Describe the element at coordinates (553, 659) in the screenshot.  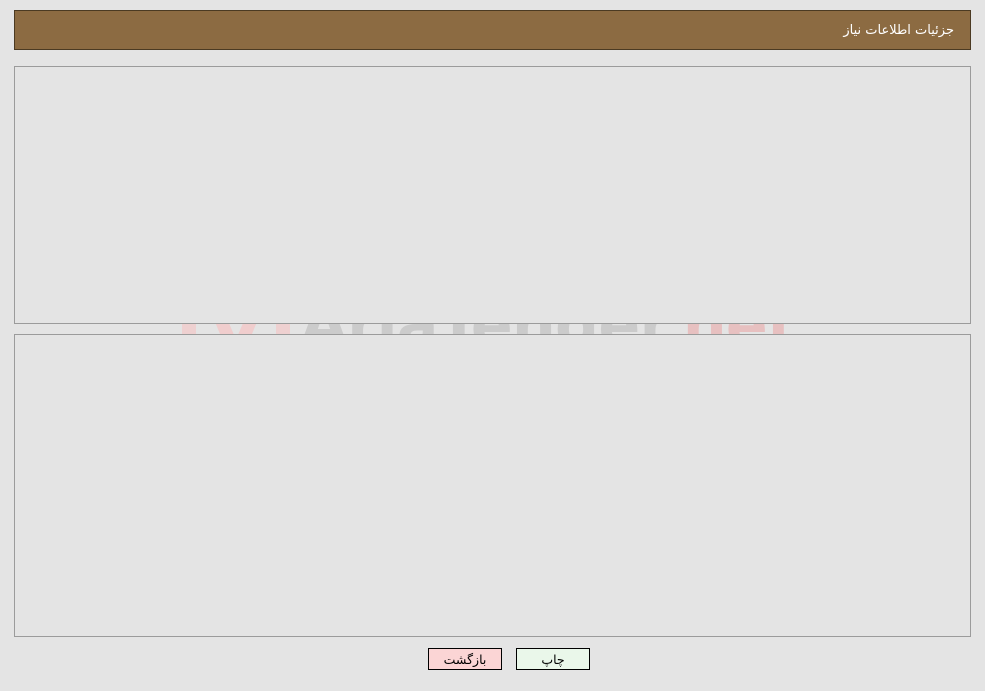
I see `print-button: چاپ` at that location.